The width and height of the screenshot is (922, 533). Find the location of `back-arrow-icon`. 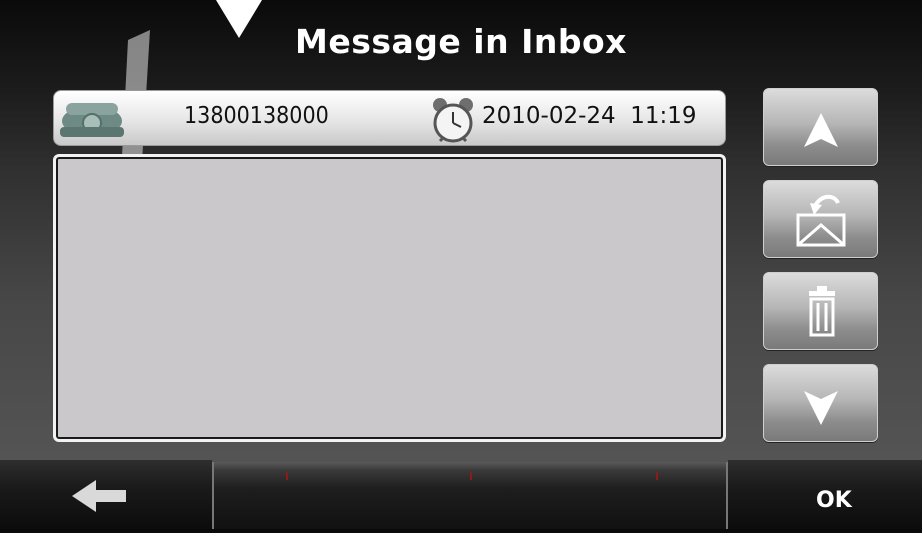

back-arrow-icon is located at coordinates (99, 496).